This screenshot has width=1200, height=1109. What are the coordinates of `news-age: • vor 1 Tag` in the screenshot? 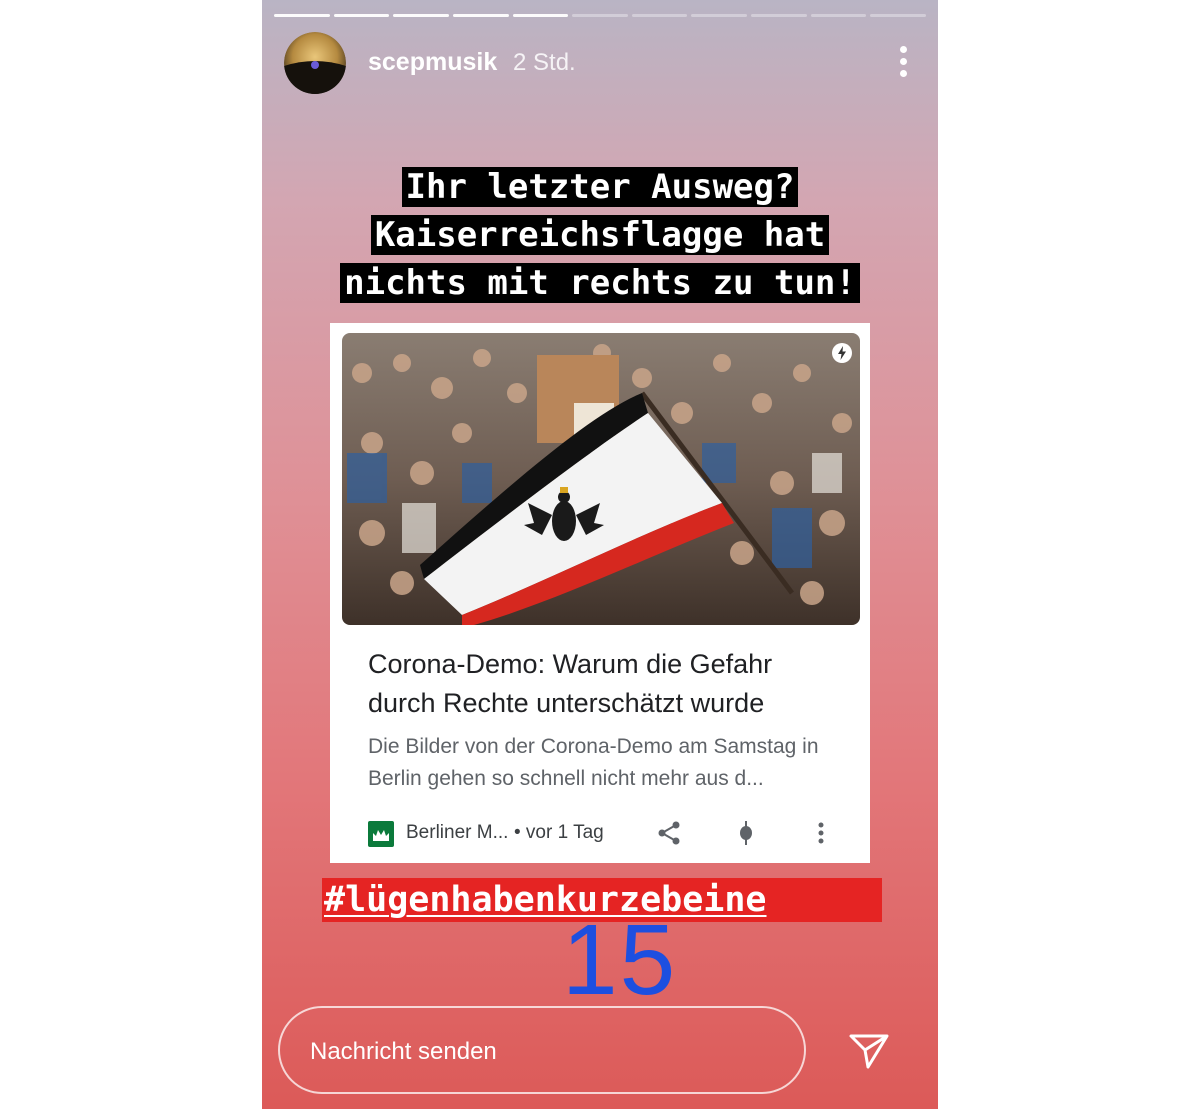 It's located at (559, 832).